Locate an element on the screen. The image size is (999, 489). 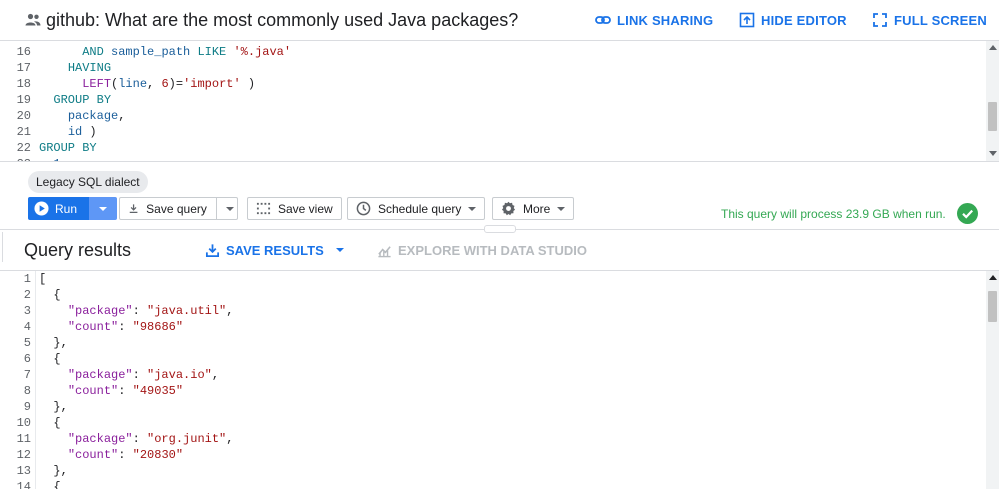
code-token: GROUP BY is located at coordinates (68, 148).